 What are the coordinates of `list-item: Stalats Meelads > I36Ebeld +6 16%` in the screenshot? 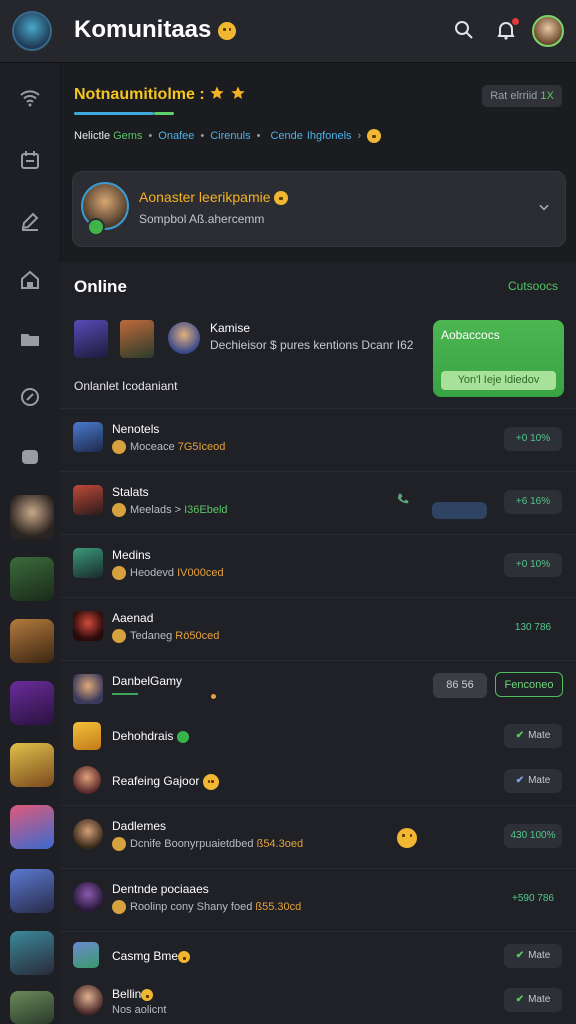 It's located at (318, 502).